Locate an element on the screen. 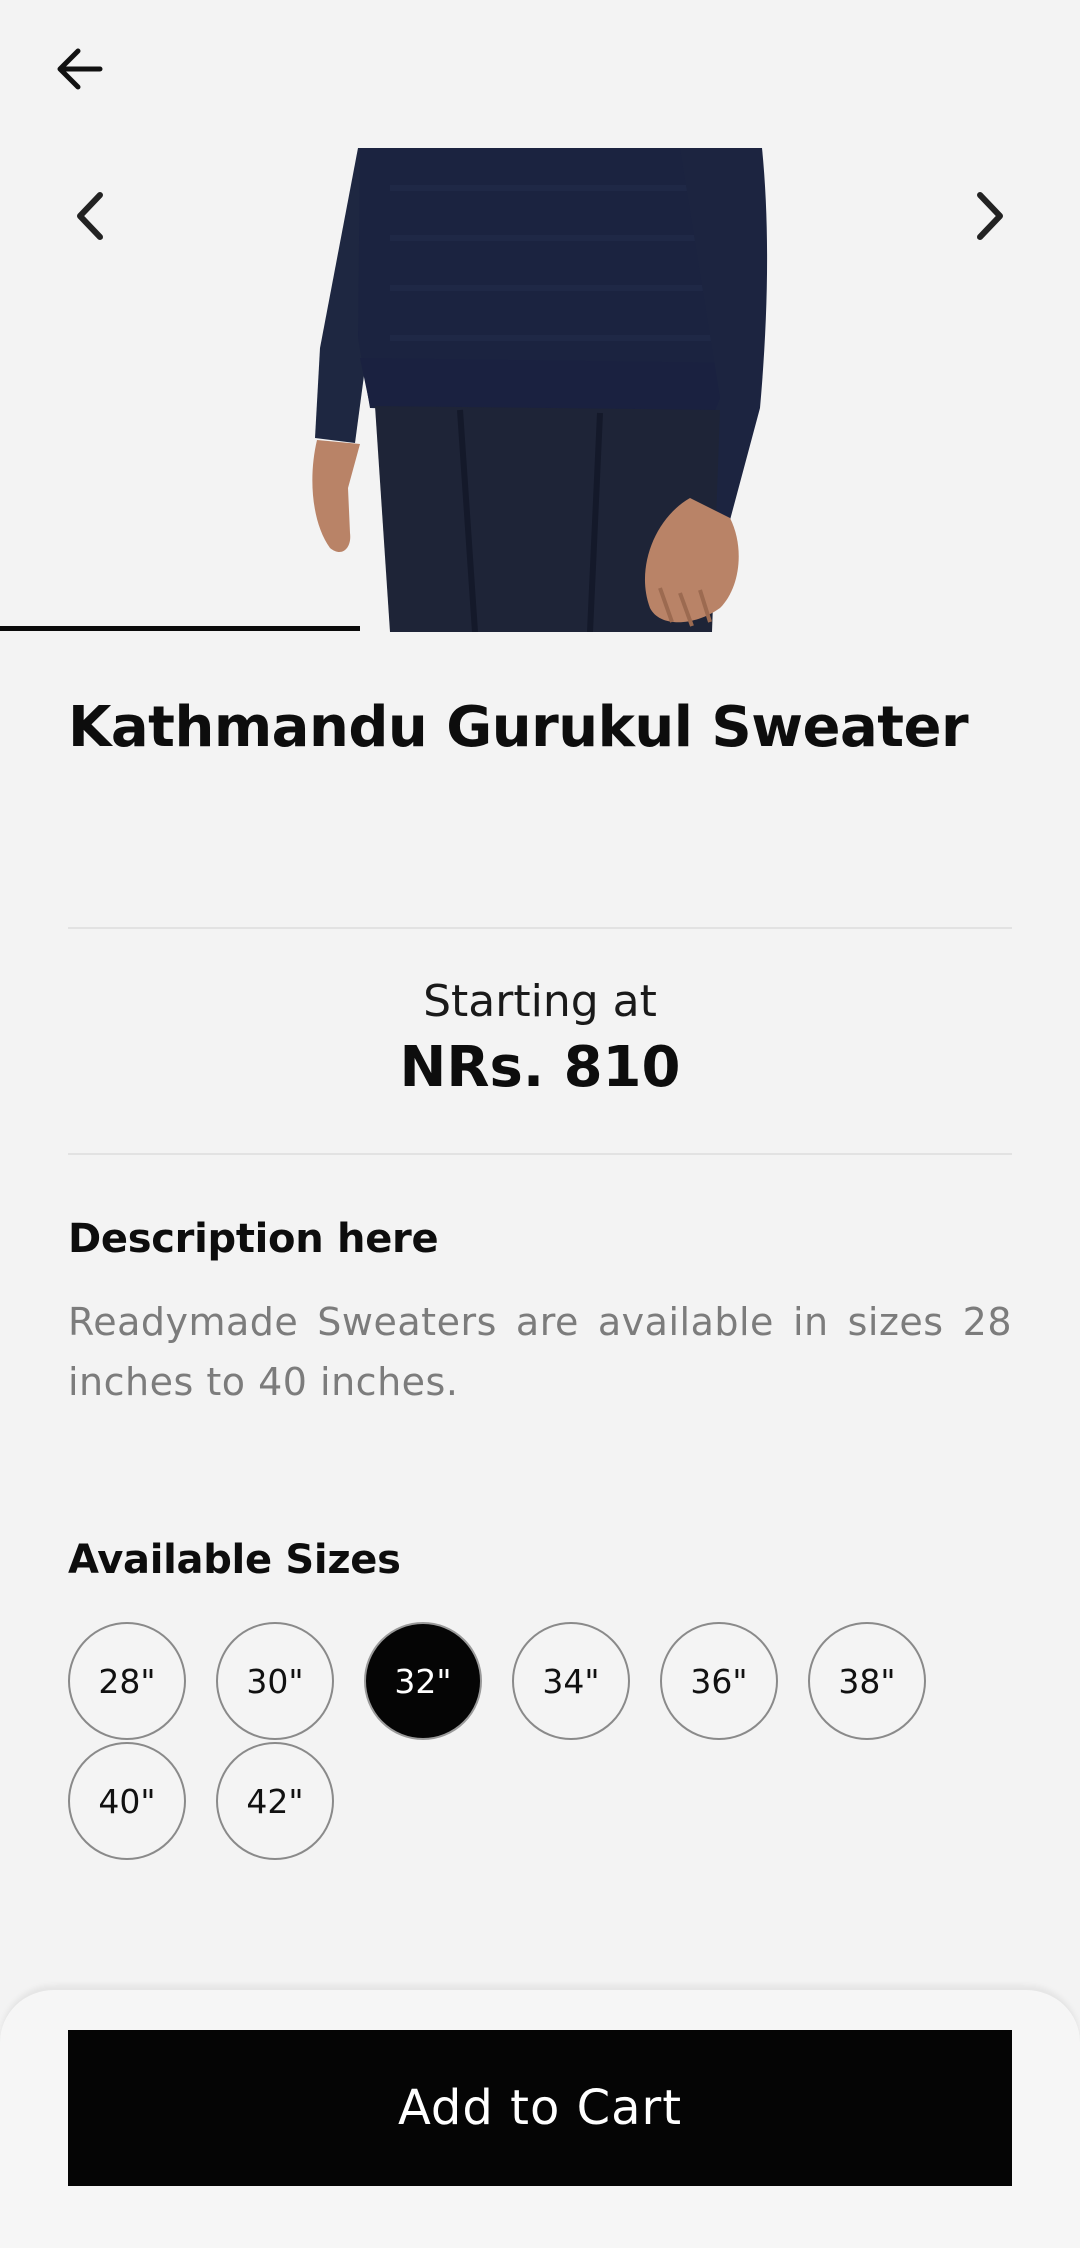 The width and height of the screenshot is (1080, 2248). arrow-left-icon is located at coordinates (80, 69).